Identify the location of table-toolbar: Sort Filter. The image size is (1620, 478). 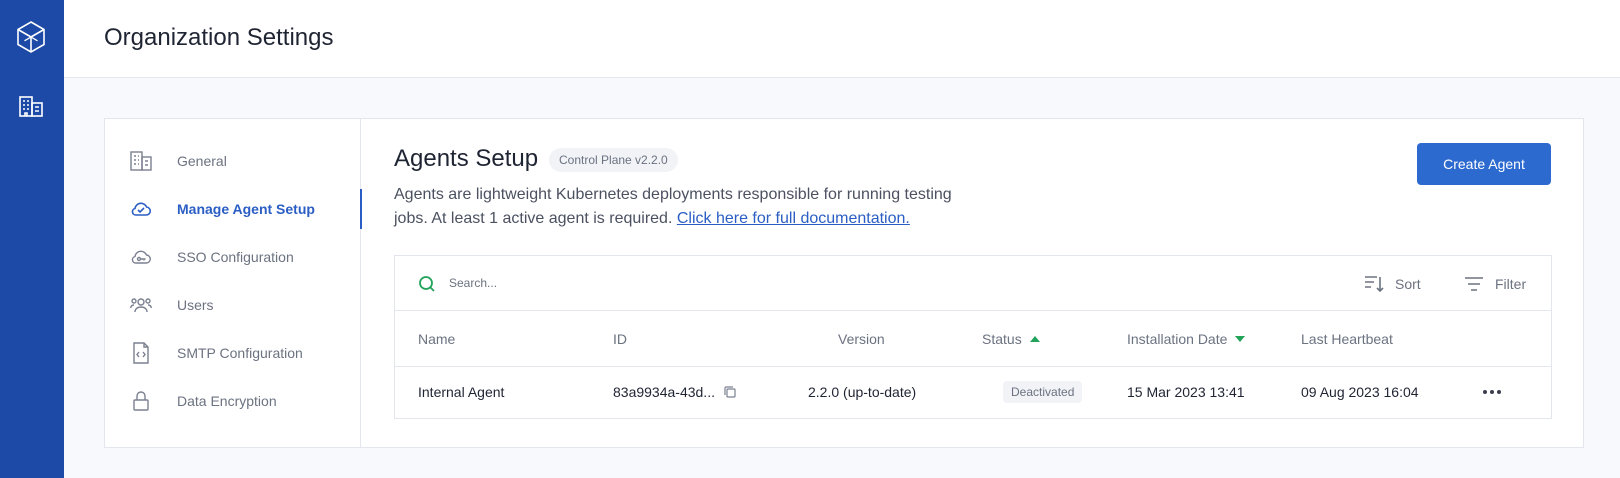
(973, 283).